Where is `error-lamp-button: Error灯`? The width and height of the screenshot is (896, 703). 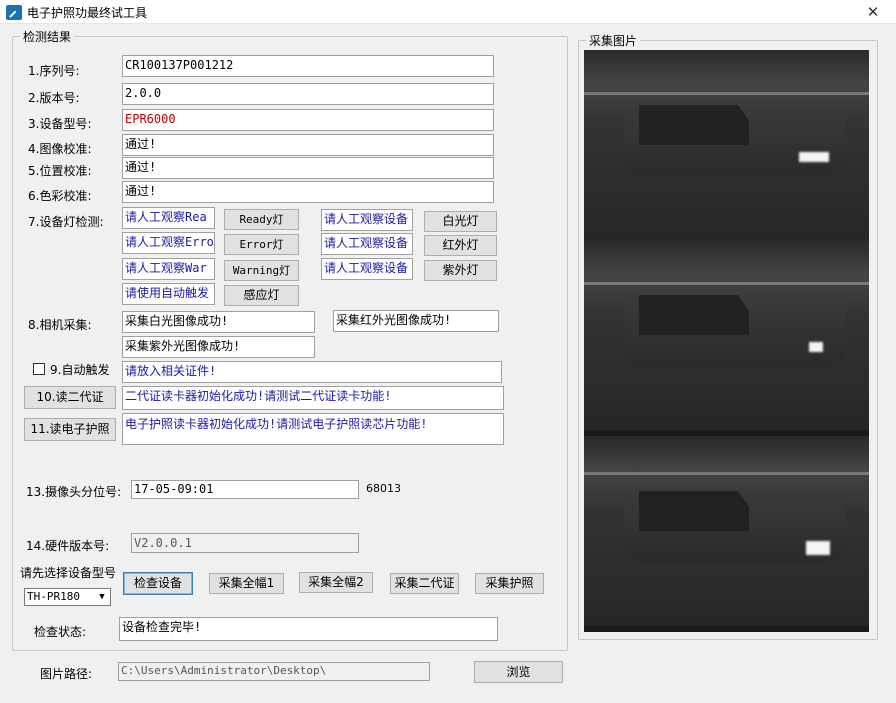
error-lamp-button: Error灯 is located at coordinates (261, 244).